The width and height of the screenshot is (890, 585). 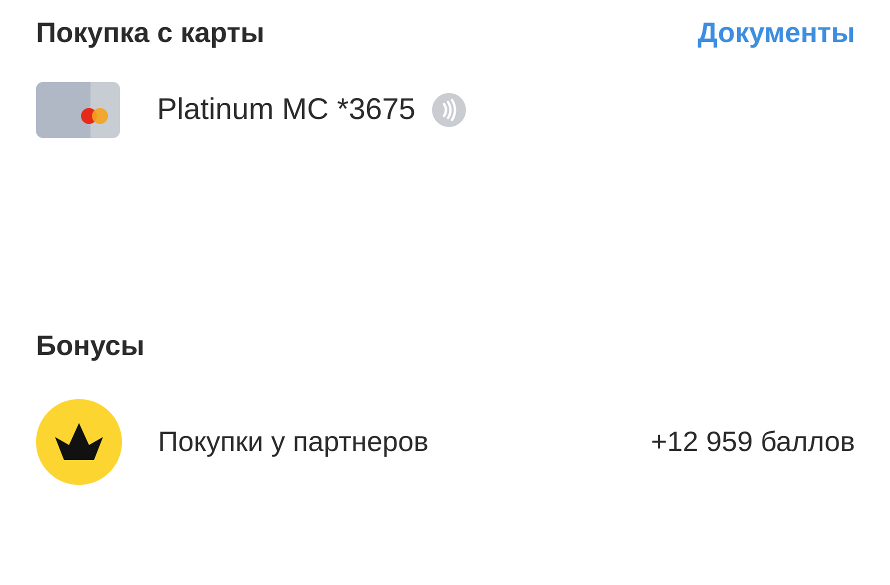 I want to click on section-title: Покупка с карты, so click(x=150, y=33).